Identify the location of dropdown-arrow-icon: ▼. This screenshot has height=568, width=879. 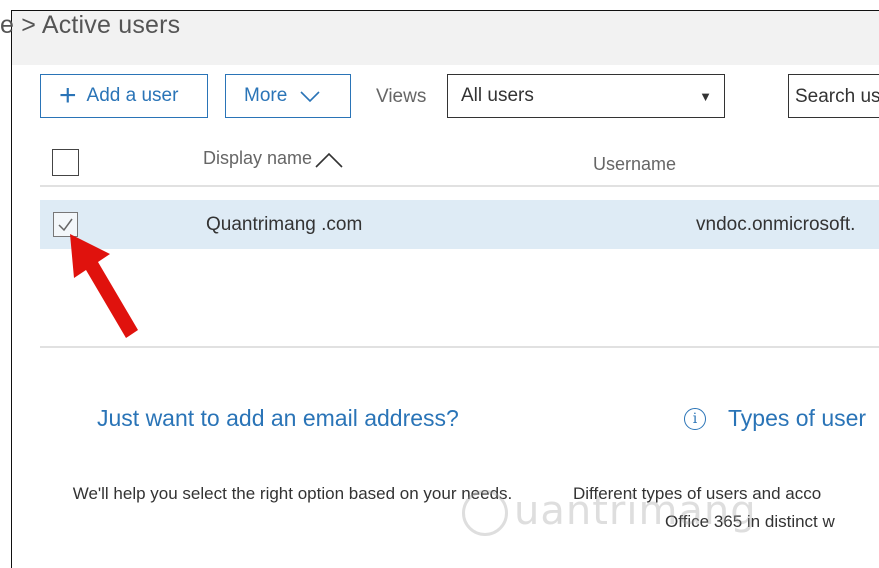
(705, 96).